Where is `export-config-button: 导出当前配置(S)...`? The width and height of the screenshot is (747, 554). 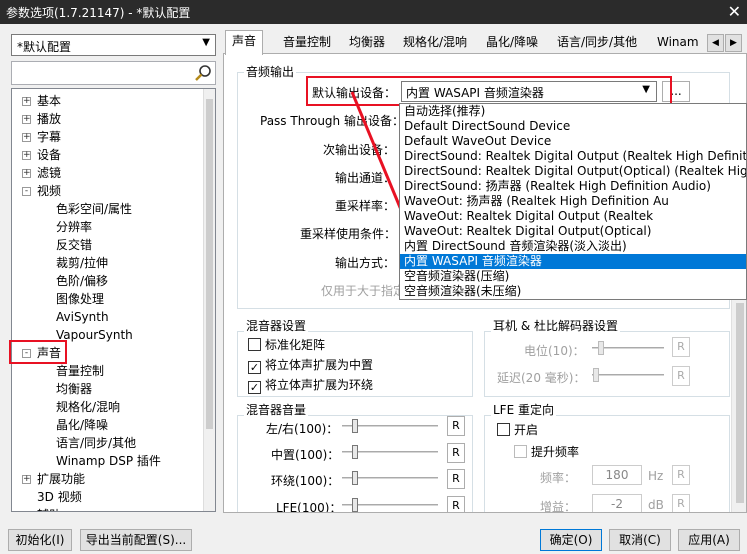
export-config-button: 导出当前配置(S)... is located at coordinates (136, 540).